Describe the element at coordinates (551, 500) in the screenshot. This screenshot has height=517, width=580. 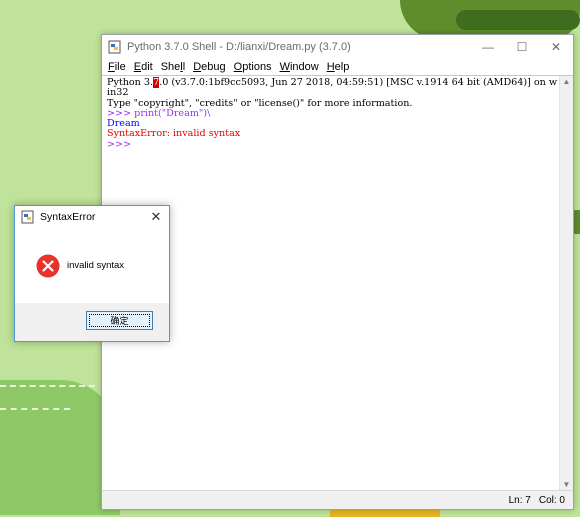
I see `column-indicator: Col: 0` at that location.